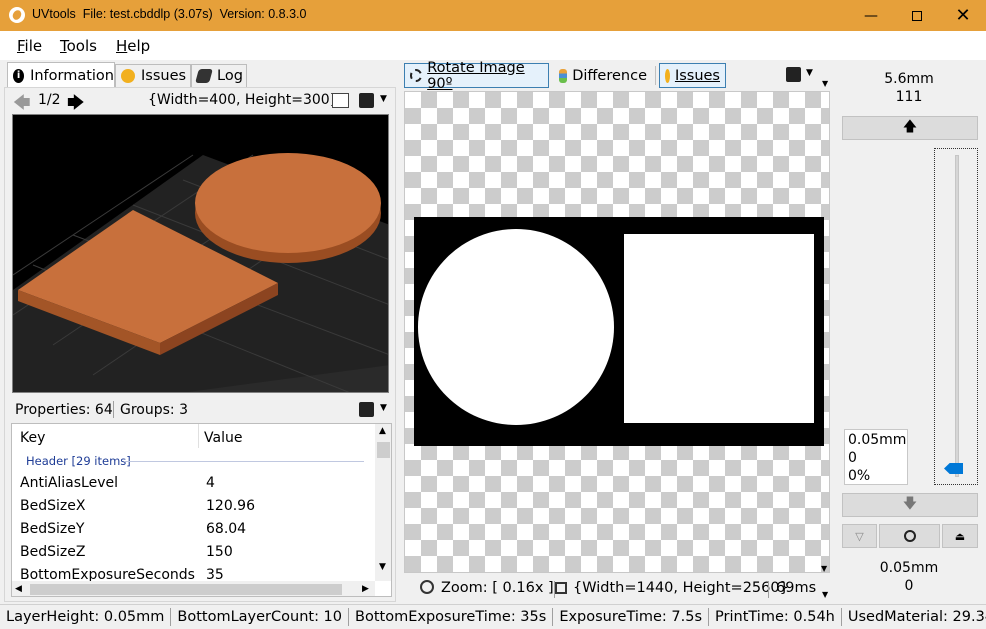 The height and width of the screenshot is (629, 986). What do you see at coordinates (64, 410) in the screenshot?
I see `properties-count: Properties: 64` at bounding box center [64, 410].